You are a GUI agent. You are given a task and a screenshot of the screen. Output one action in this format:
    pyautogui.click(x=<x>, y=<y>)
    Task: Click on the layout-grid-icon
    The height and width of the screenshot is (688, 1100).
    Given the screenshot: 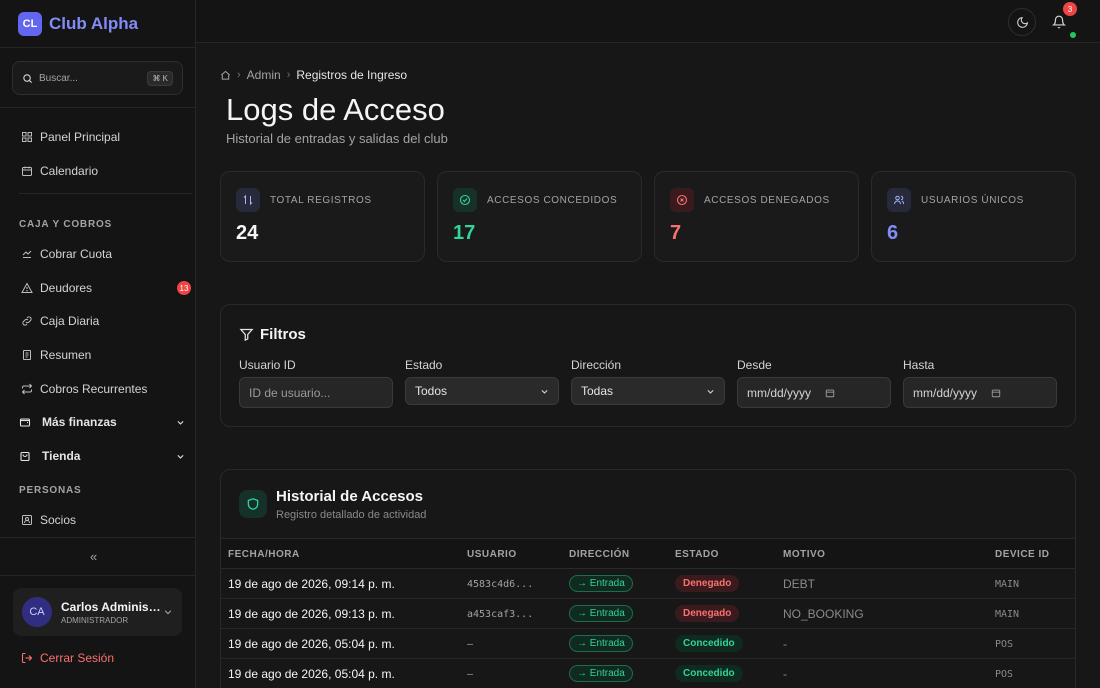 What is the action you would take?
    pyautogui.click(x=27, y=137)
    